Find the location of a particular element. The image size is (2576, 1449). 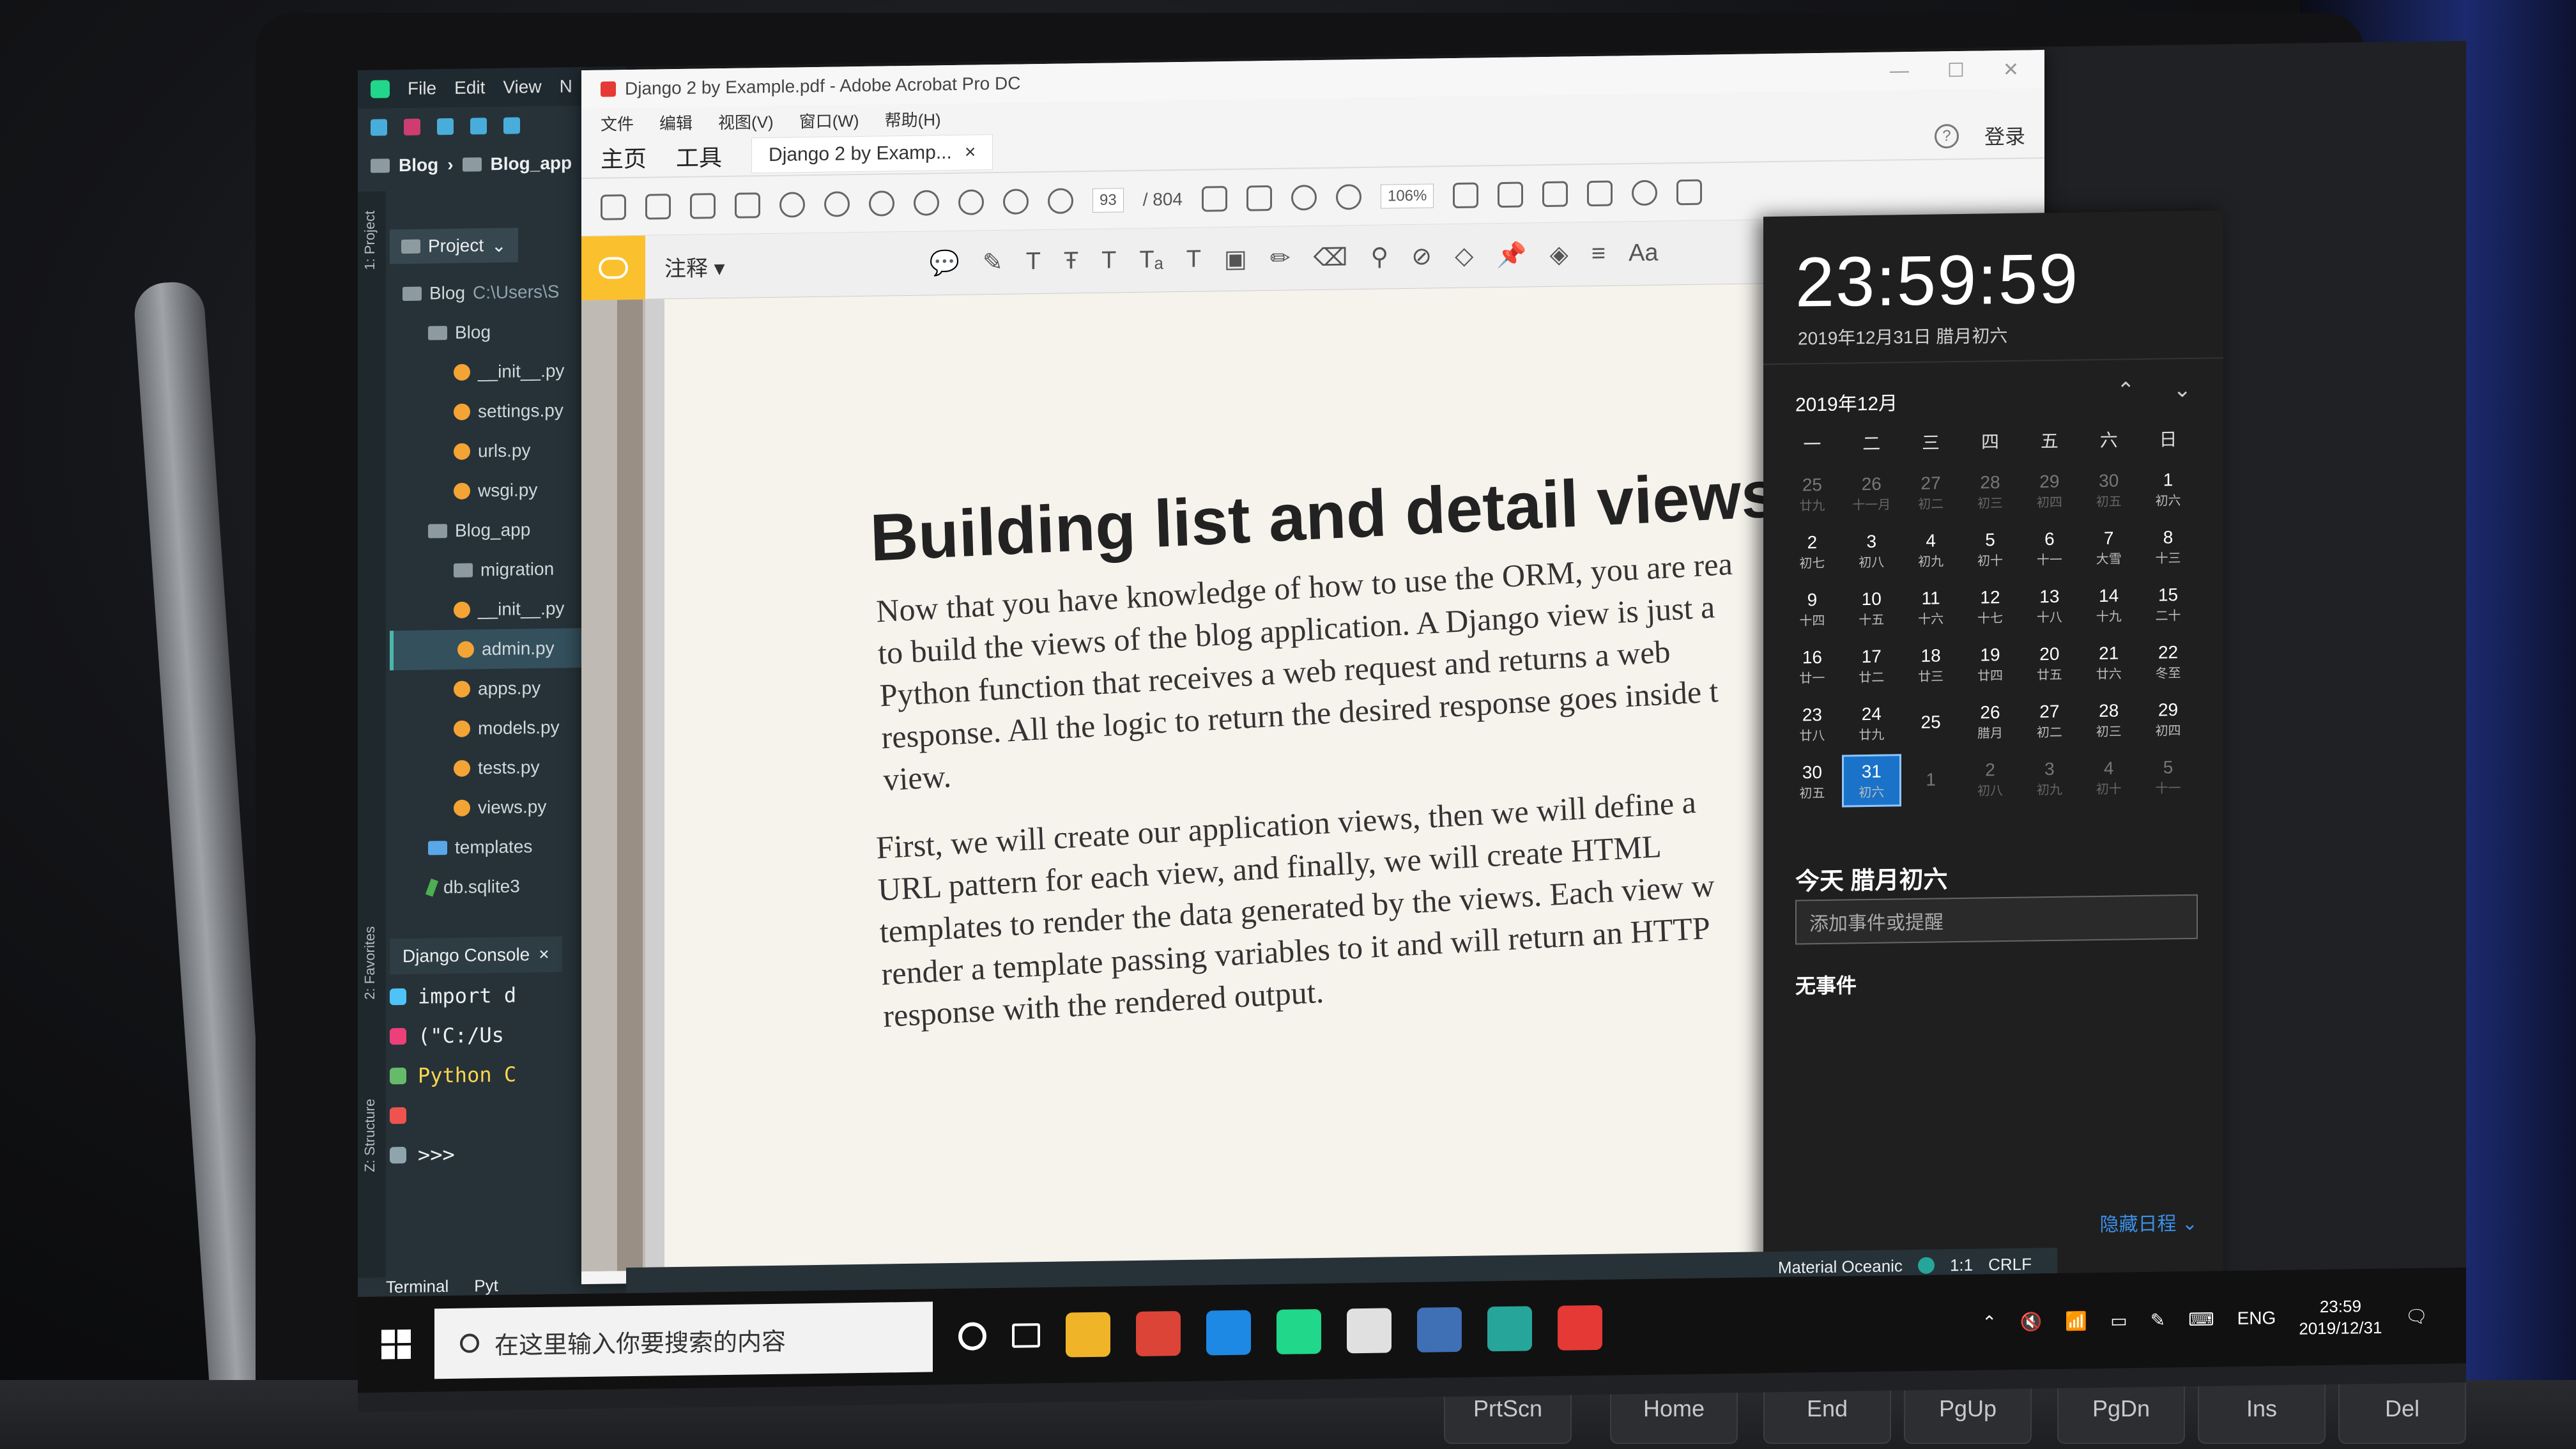

close-tab-icon: × is located at coordinates (970, 152).